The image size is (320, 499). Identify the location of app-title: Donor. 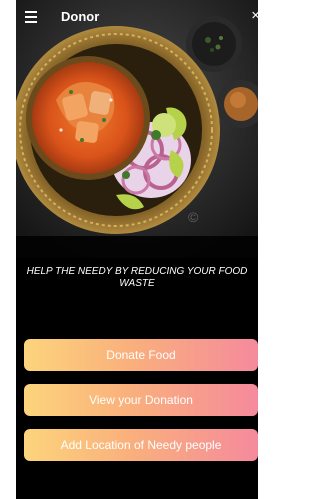
(80, 16).